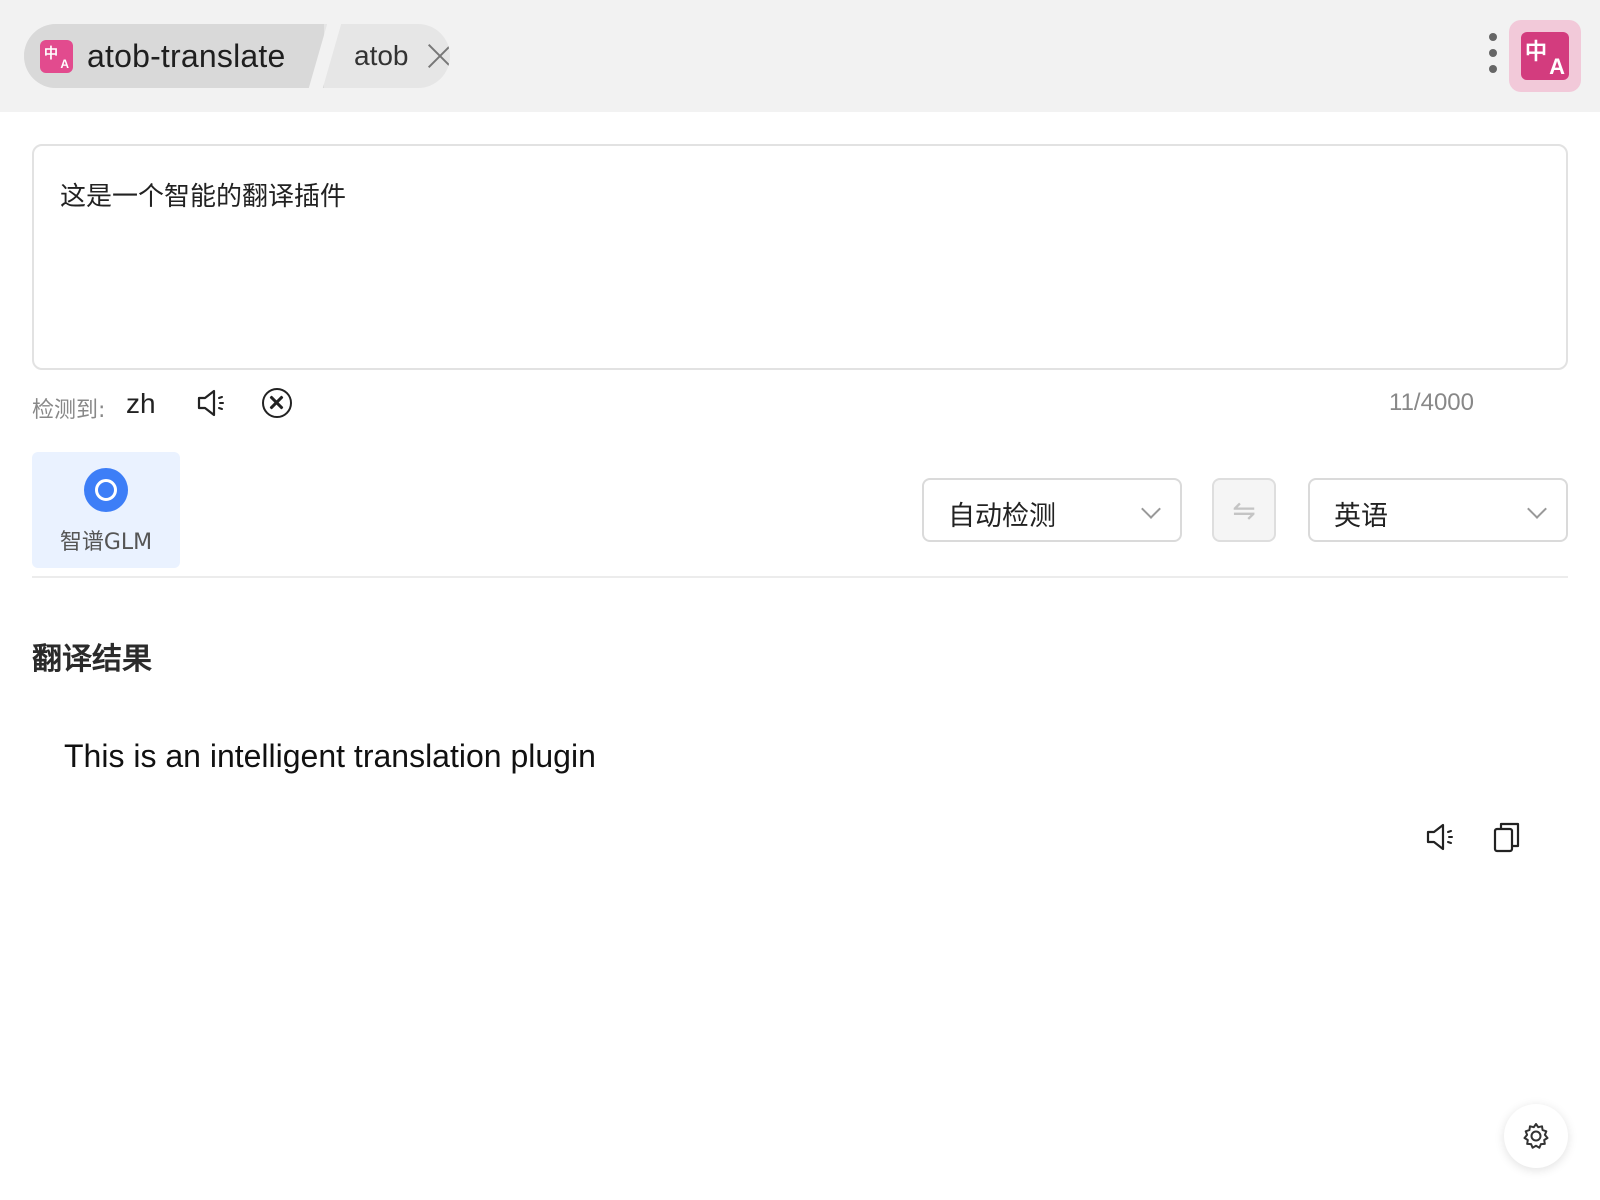 Image resolution: width=1600 pixels, height=1200 pixels. I want to click on large-icon-glyph-top: 中, so click(1536, 52).